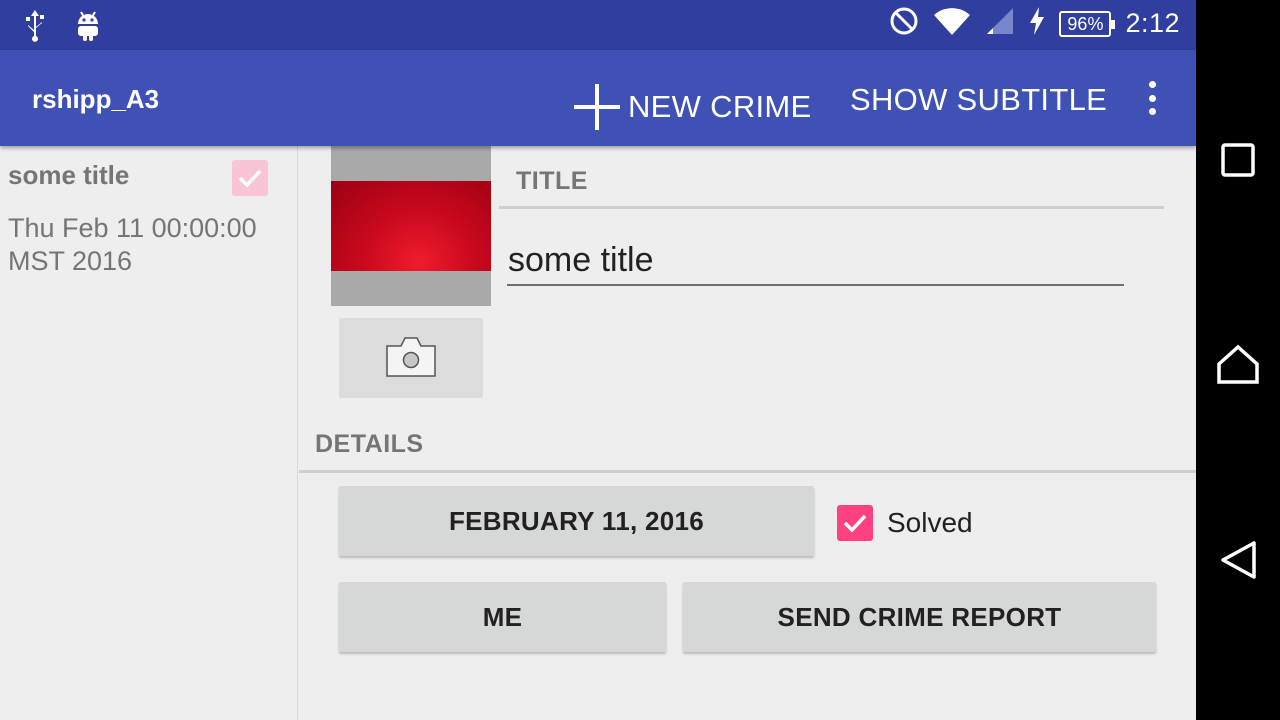 The width and height of the screenshot is (1280, 720). I want to click on crime-photo, so click(411, 226).